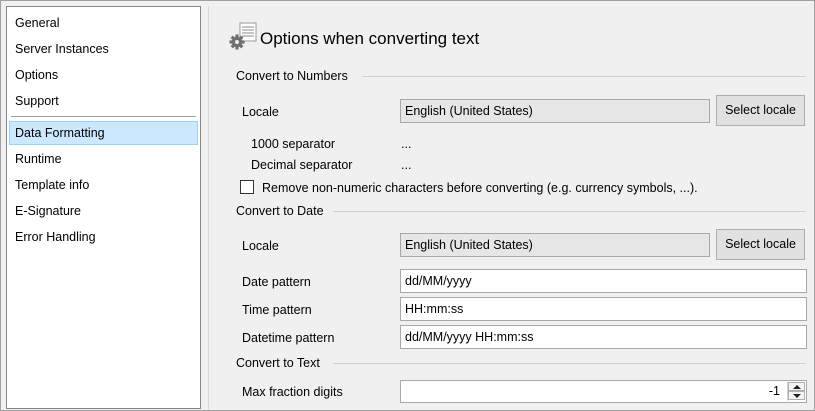 This screenshot has width=815, height=411. Describe the element at coordinates (103, 23) in the screenshot. I see `sidebar-item-general: General` at that location.